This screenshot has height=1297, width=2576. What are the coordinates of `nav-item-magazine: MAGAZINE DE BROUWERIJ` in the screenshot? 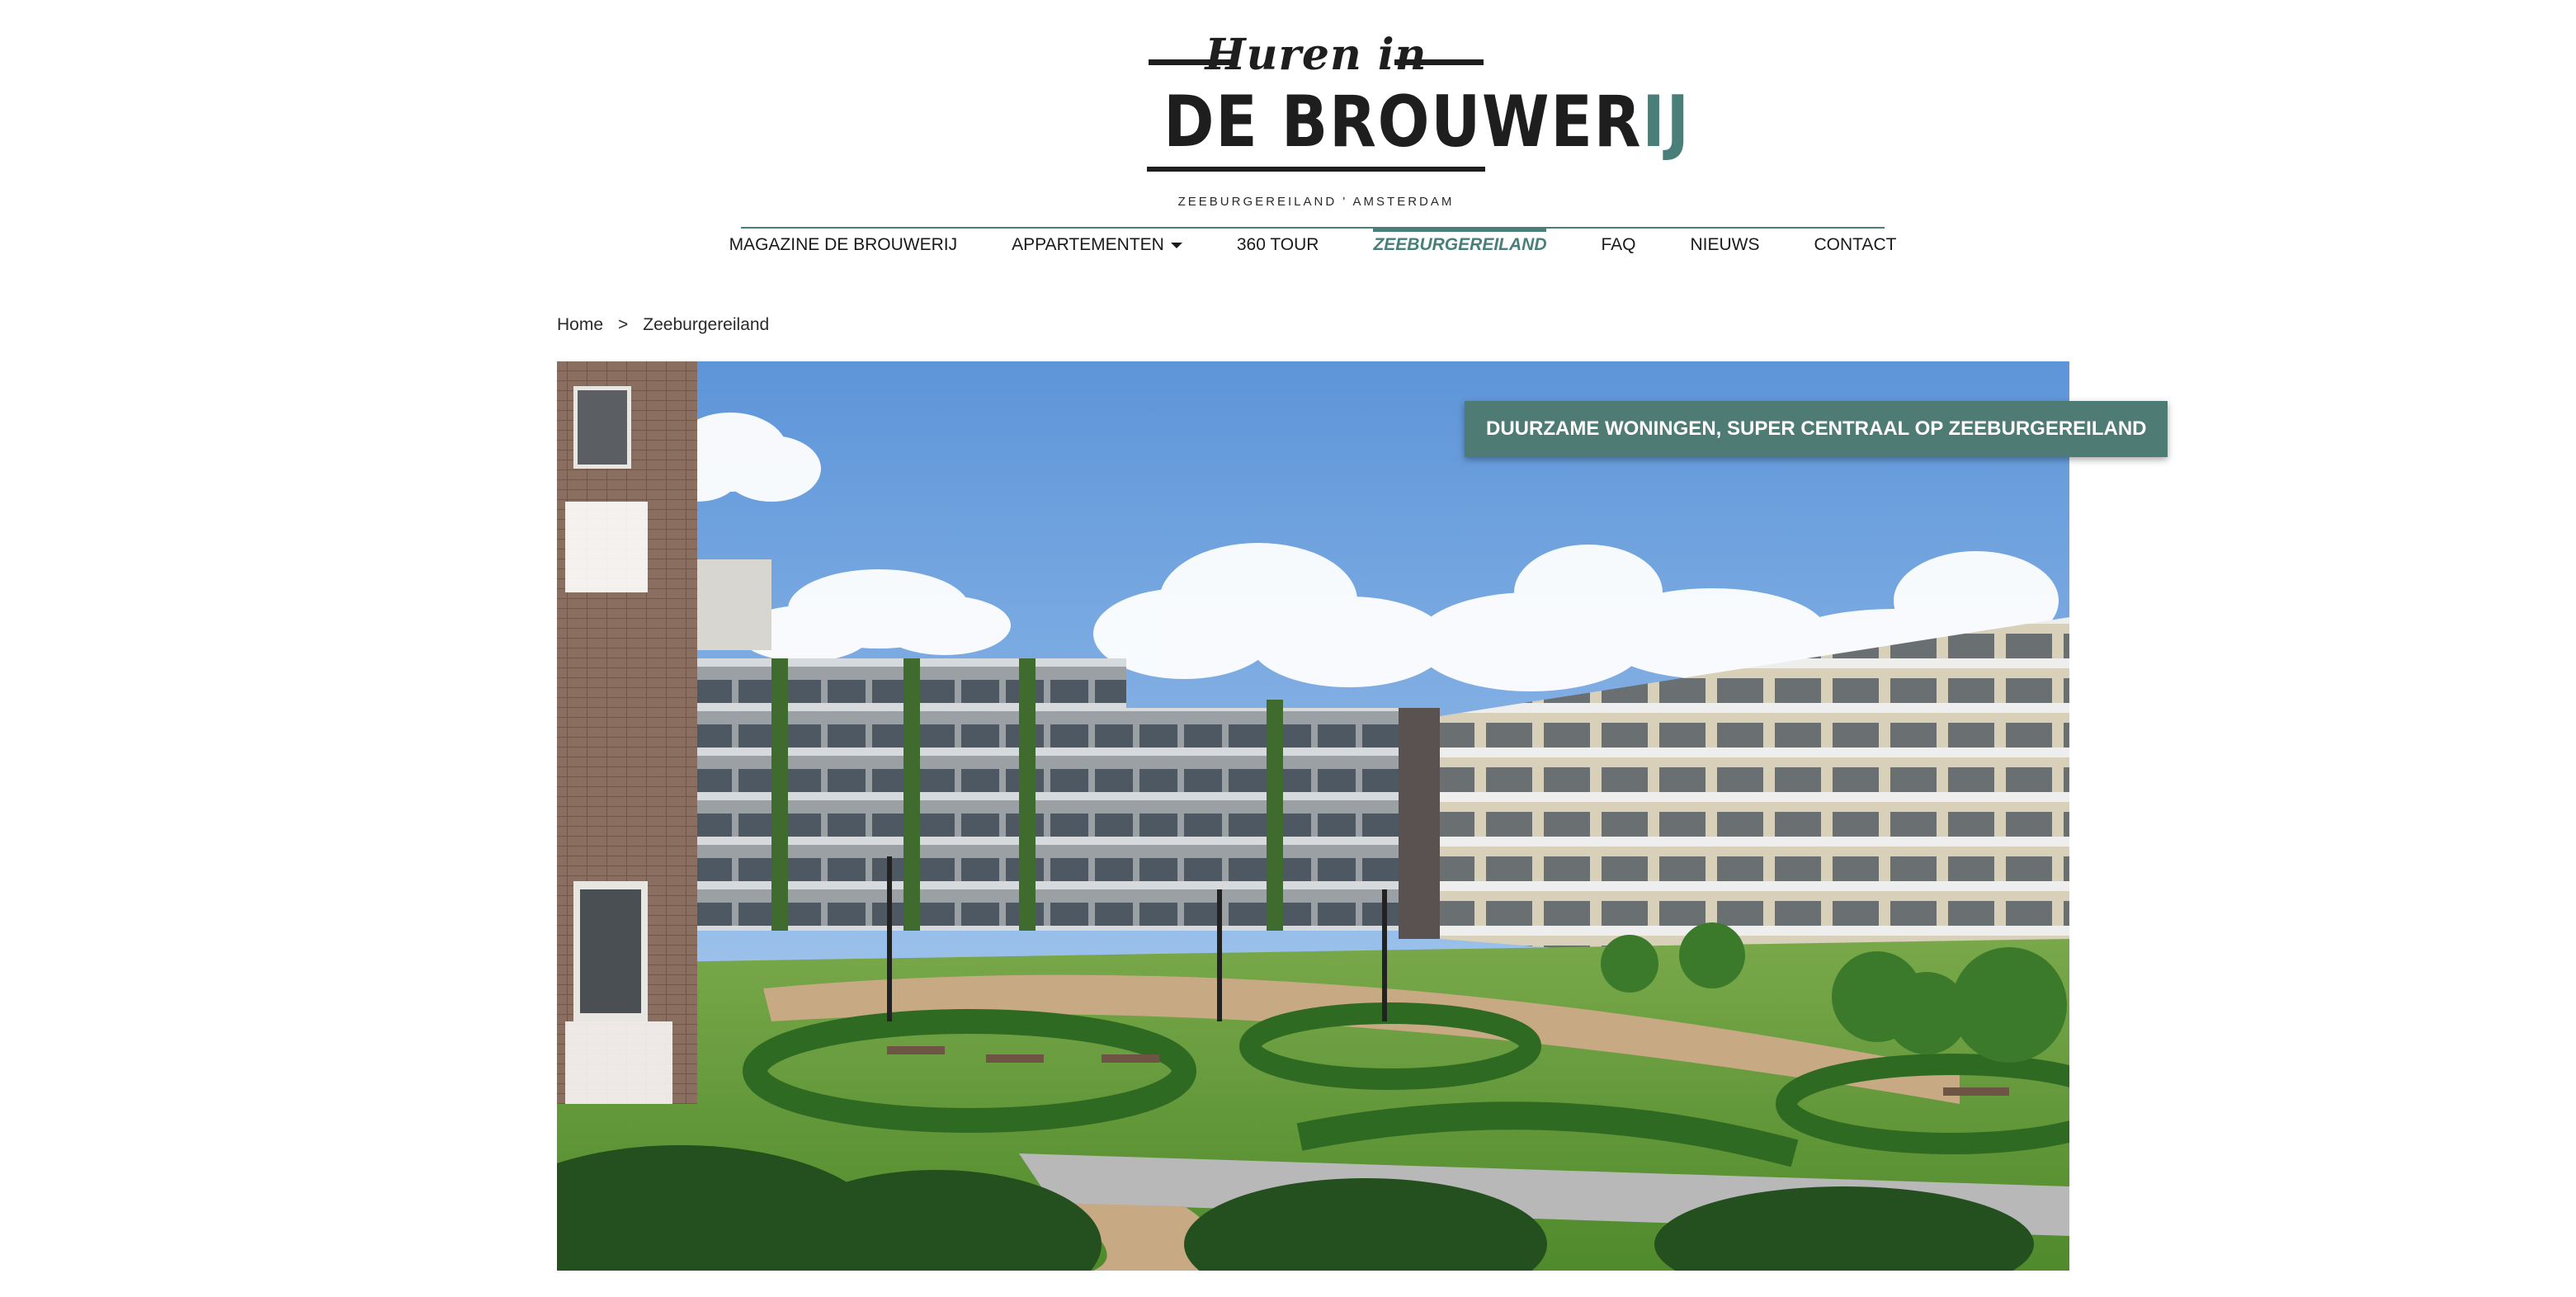 It's located at (843, 245).